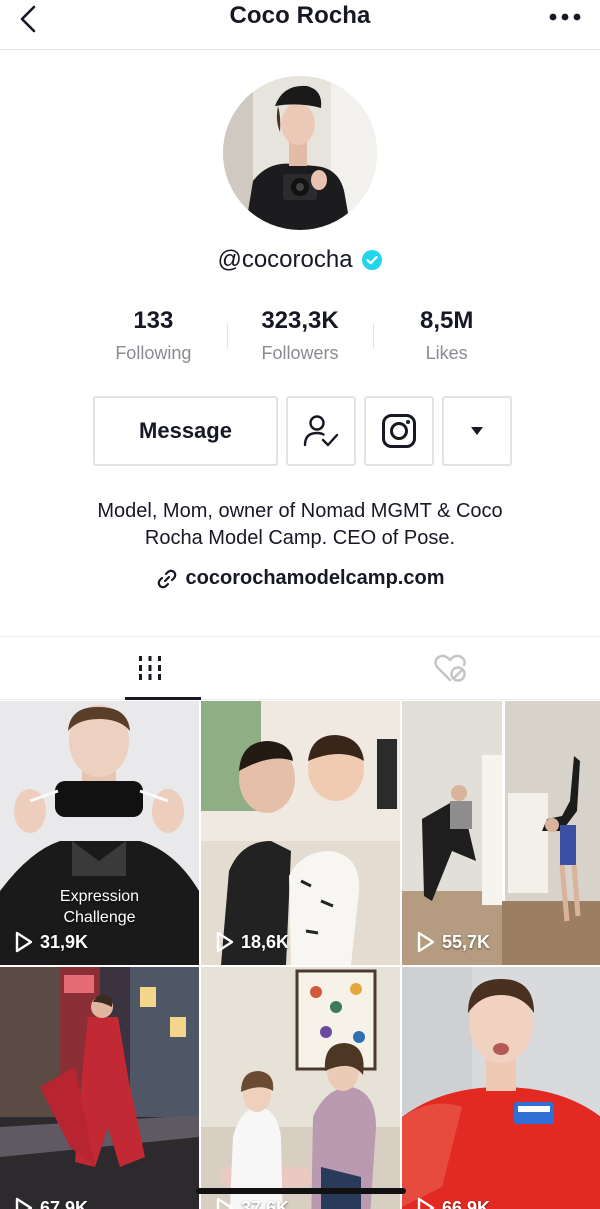 The image size is (600, 1209). I want to click on following-status-button, so click(321, 431).